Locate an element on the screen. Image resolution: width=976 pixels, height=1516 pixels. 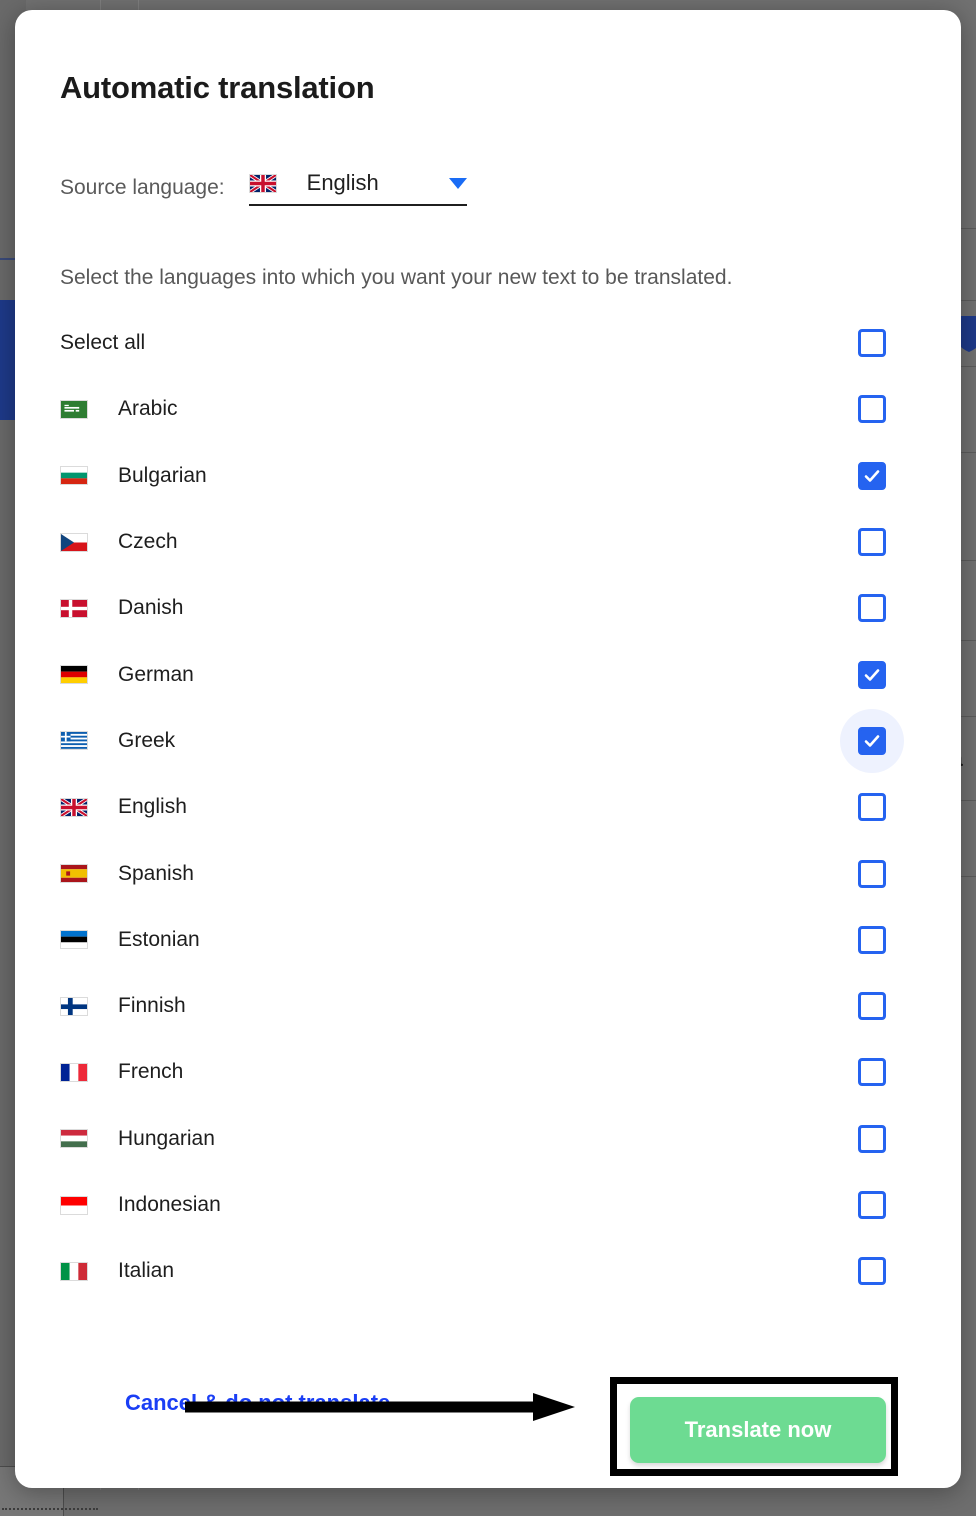
select-all-checkbox is located at coordinates (872, 343).